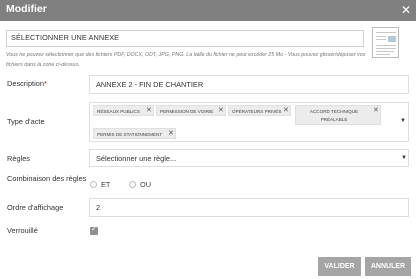 The width and height of the screenshot is (416, 279). Describe the element at coordinates (150, 84) in the screenshot. I see `description-value: ANNEXE 2 - FIN DE CHANTIER` at that location.